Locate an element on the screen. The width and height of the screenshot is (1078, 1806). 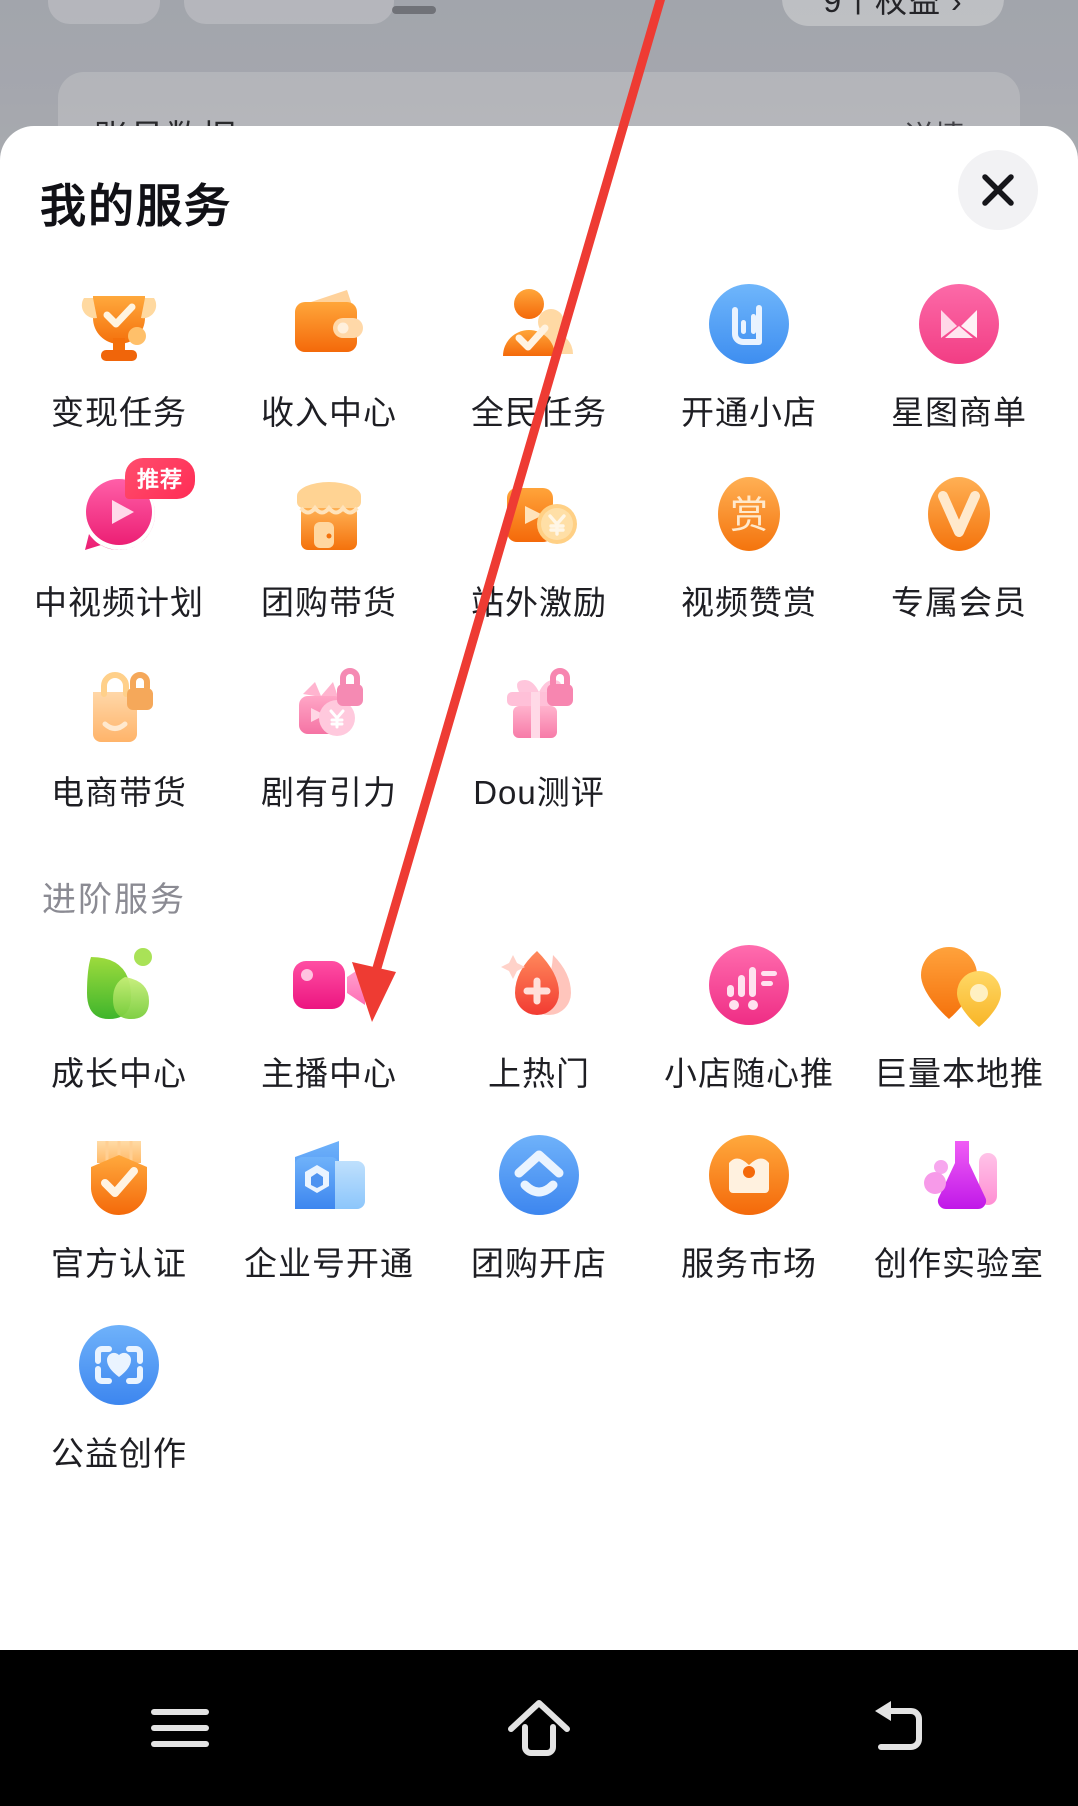
service-item-promote-cart: 小店随心推 is located at coordinates (749, 1011).